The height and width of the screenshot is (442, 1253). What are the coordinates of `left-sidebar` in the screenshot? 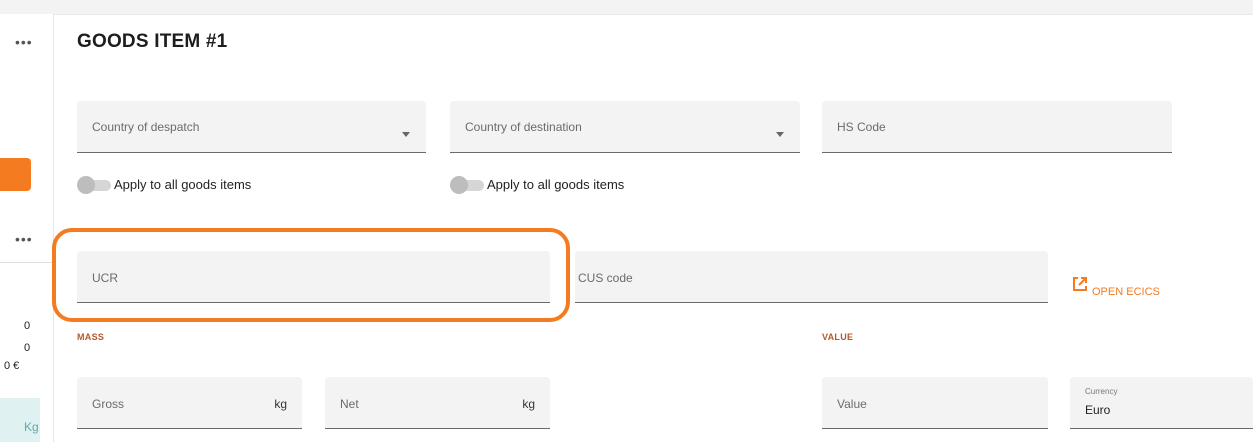 It's located at (27, 228).